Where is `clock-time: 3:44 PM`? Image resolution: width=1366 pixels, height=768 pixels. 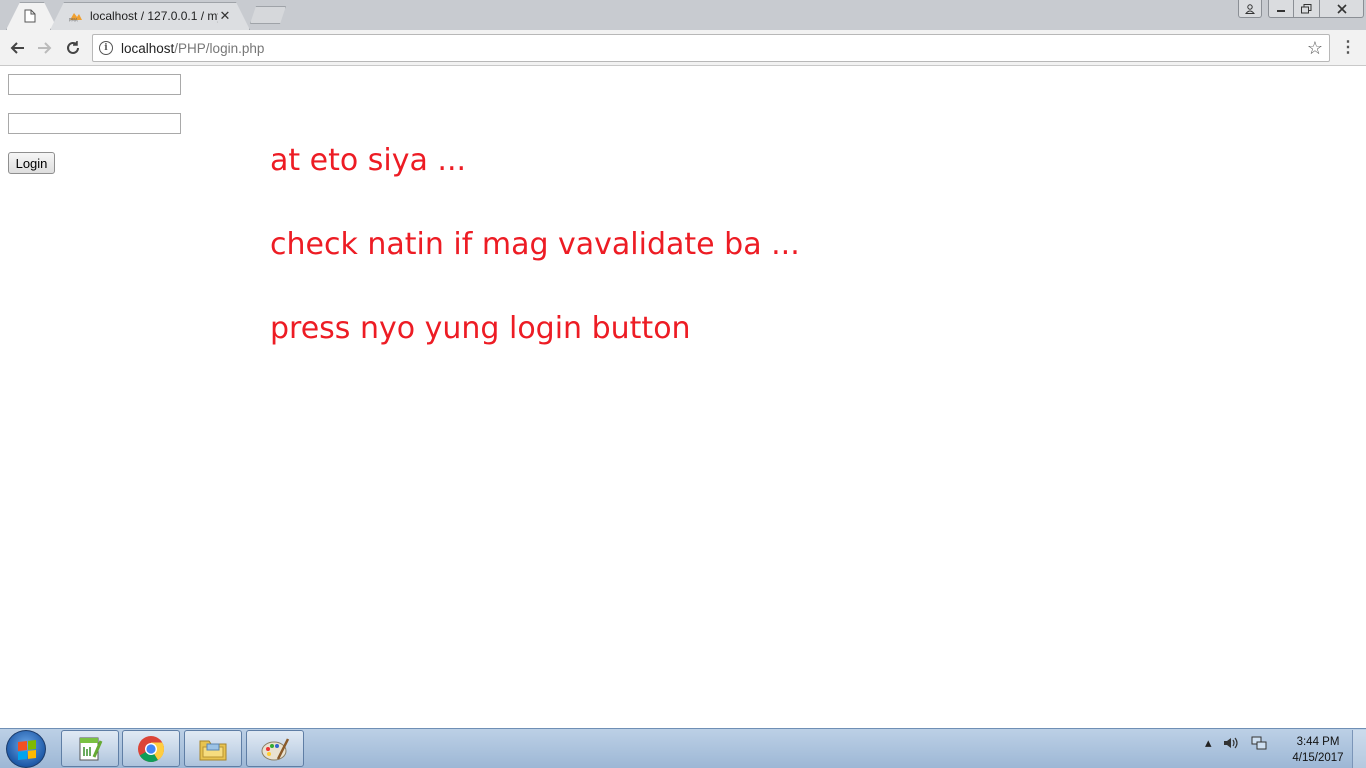 clock-time: 3:44 PM is located at coordinates (1318, 742).